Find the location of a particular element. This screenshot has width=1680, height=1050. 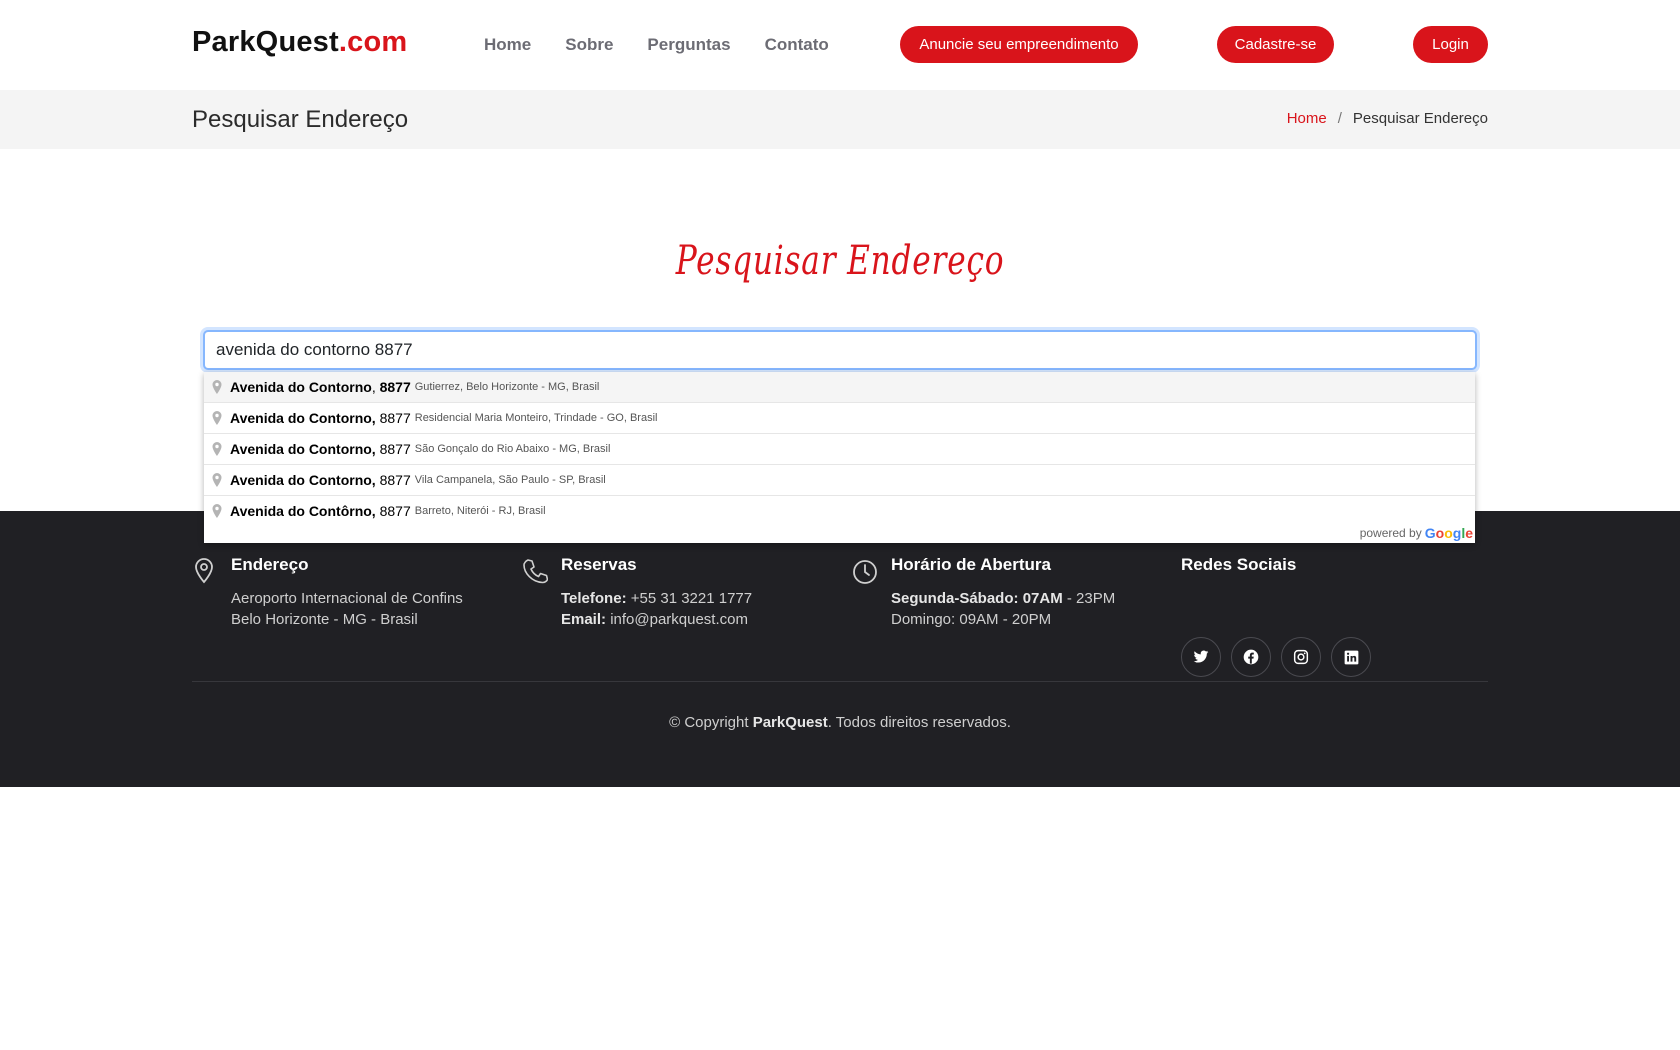

page-title: Pesquisar Endereço is located at coordinates (300, 119).